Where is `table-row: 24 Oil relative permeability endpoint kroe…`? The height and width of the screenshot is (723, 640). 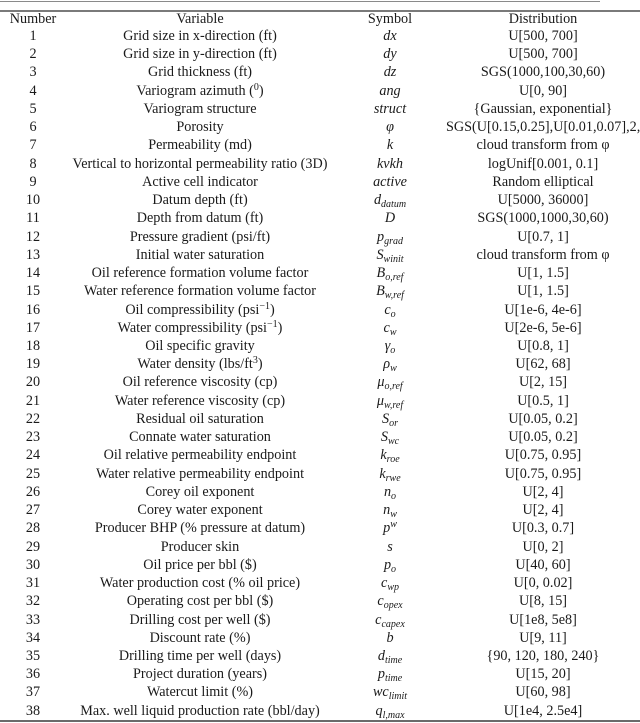
table-row: 24 Oil relative permeability endpoint kroe… is located at coordinates (320, 455).